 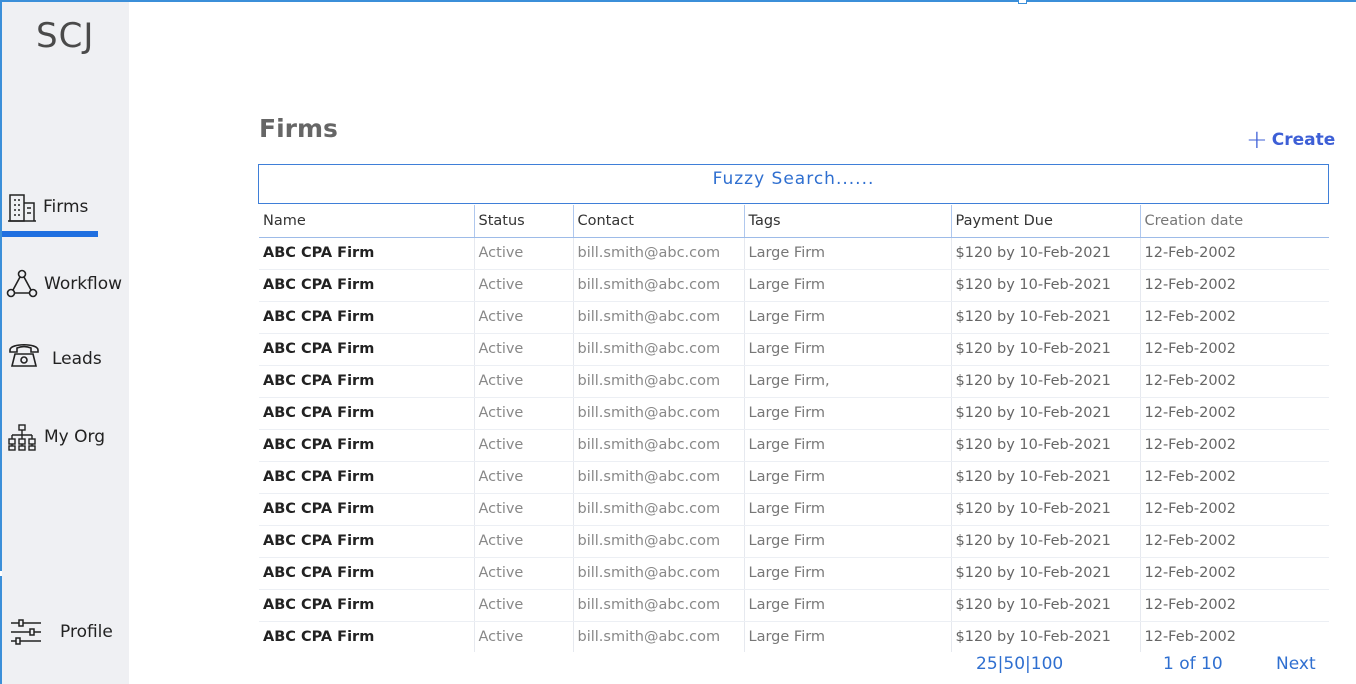 What do you see at coordinates (678, 1) in the screenshot?
I see `selection-frame-top` at bounding box center [678, 1].